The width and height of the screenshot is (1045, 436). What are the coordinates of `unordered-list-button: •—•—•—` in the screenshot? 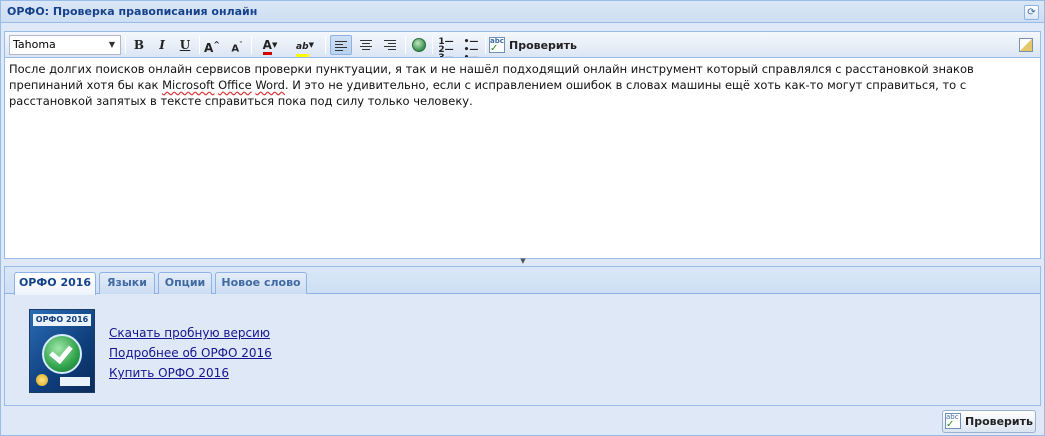 It's located at (471, 49).